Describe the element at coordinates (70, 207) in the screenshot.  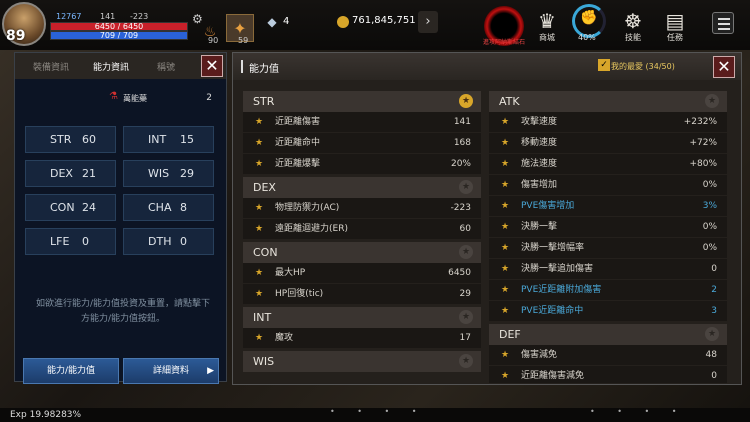
I see `stat-box-con: CON 24` at that location.